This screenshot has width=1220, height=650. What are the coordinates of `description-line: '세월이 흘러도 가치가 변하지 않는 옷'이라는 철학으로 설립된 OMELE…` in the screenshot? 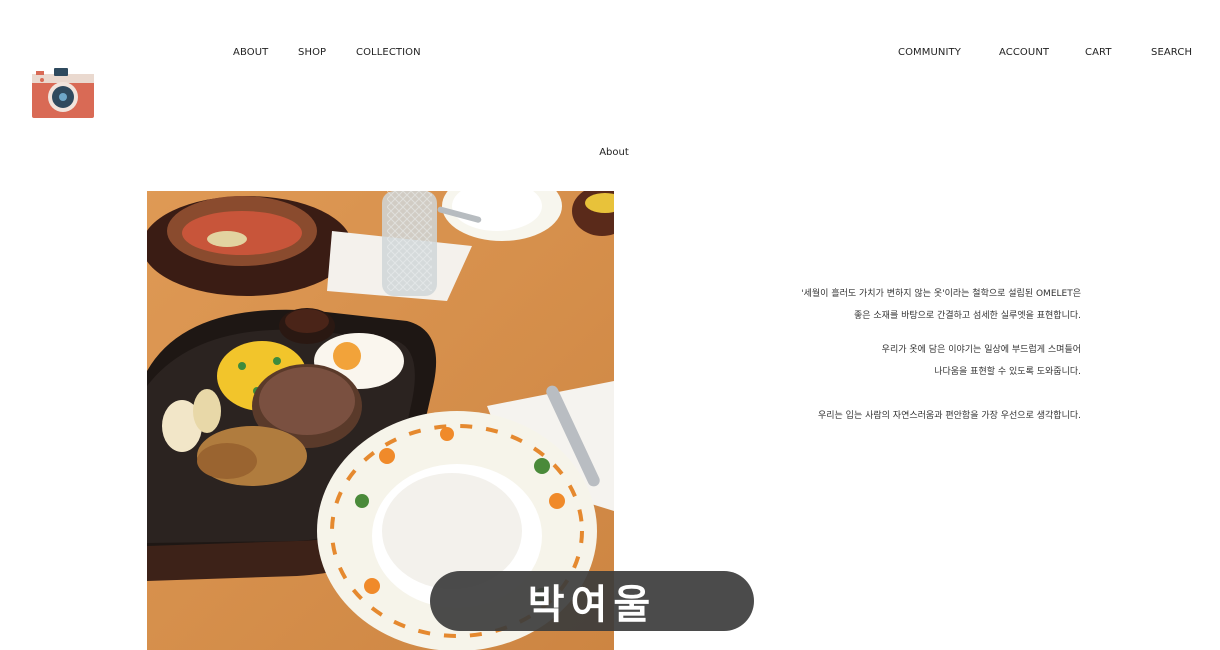 It's located at (941, 294).